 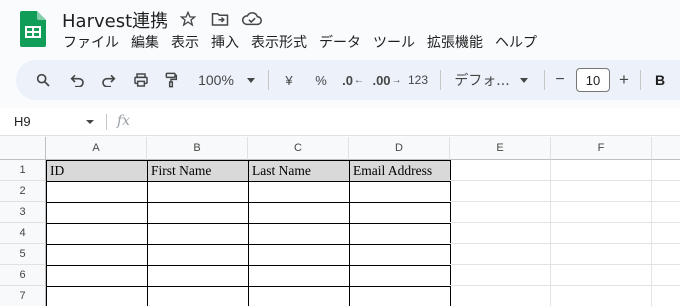 I want to click on sheets-logo-icon, so click(x=33, y=29).